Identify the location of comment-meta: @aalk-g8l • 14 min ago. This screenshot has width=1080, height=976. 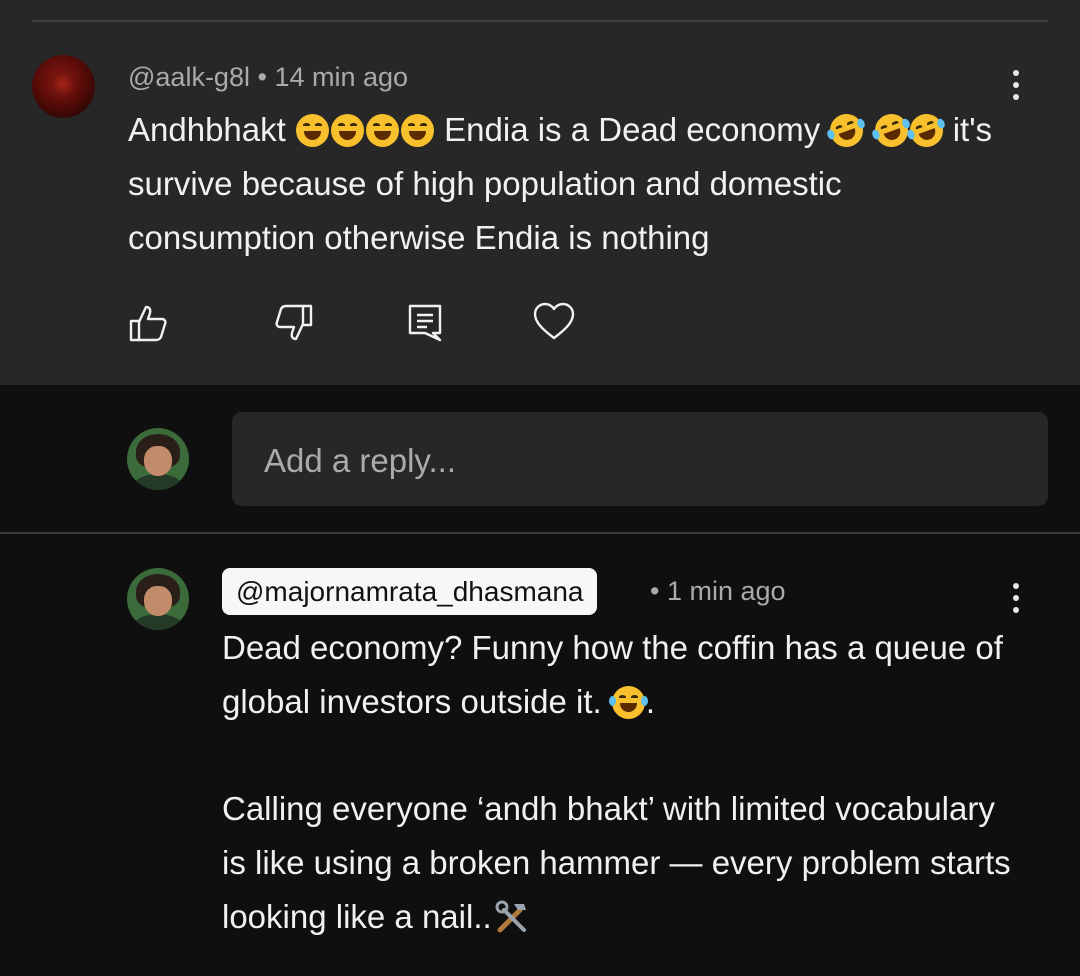
(268, 77).